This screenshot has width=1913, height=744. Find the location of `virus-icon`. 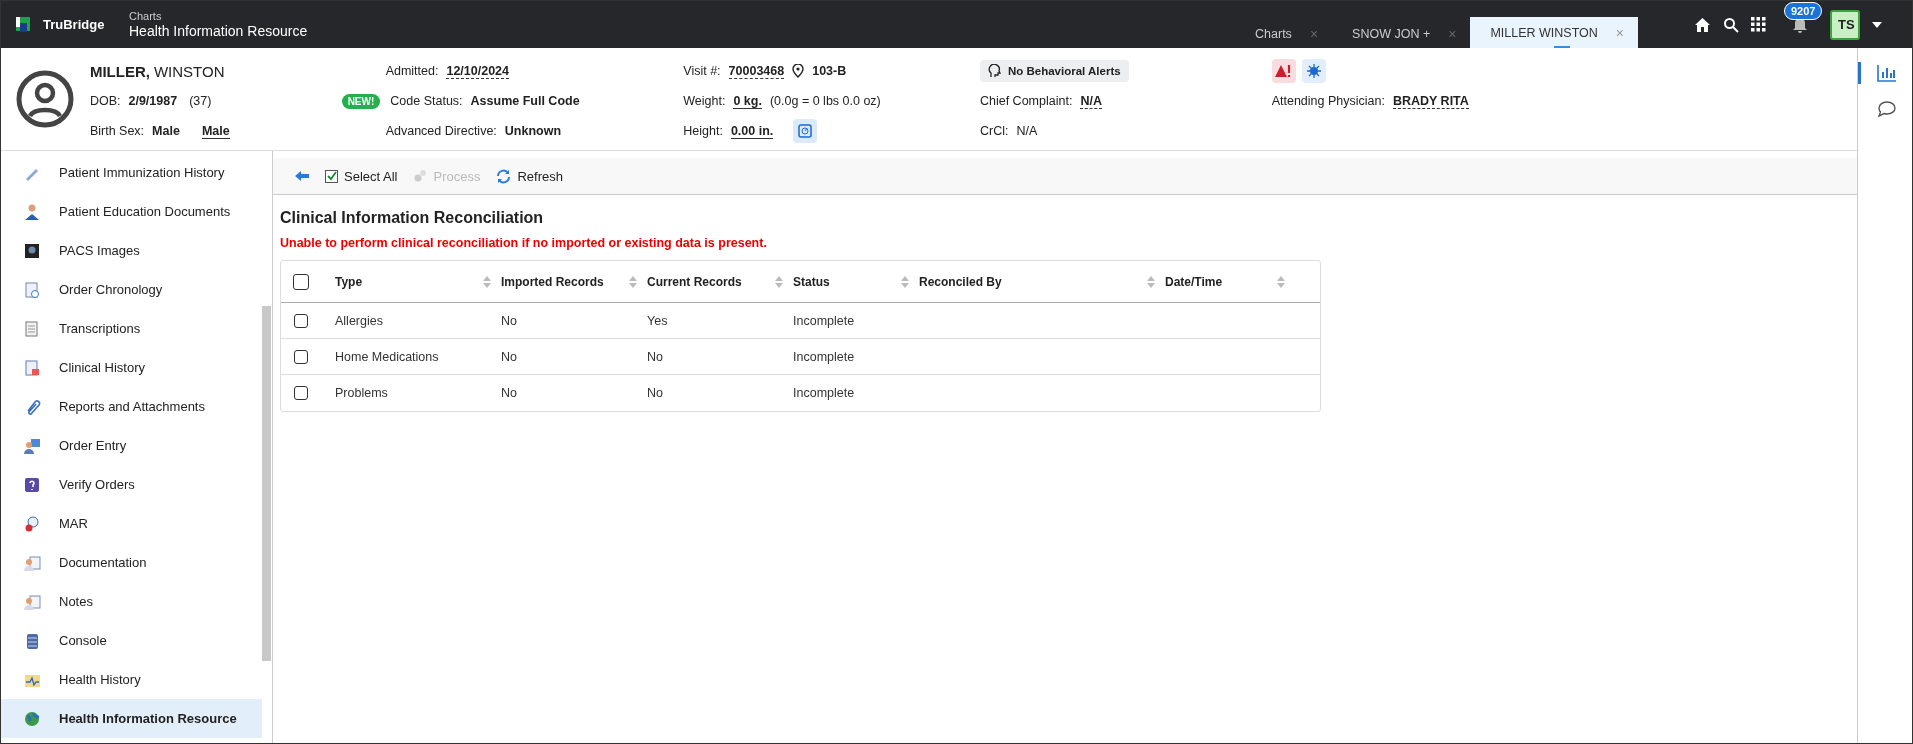

virus-icon is located at coordinates (1313, 71).